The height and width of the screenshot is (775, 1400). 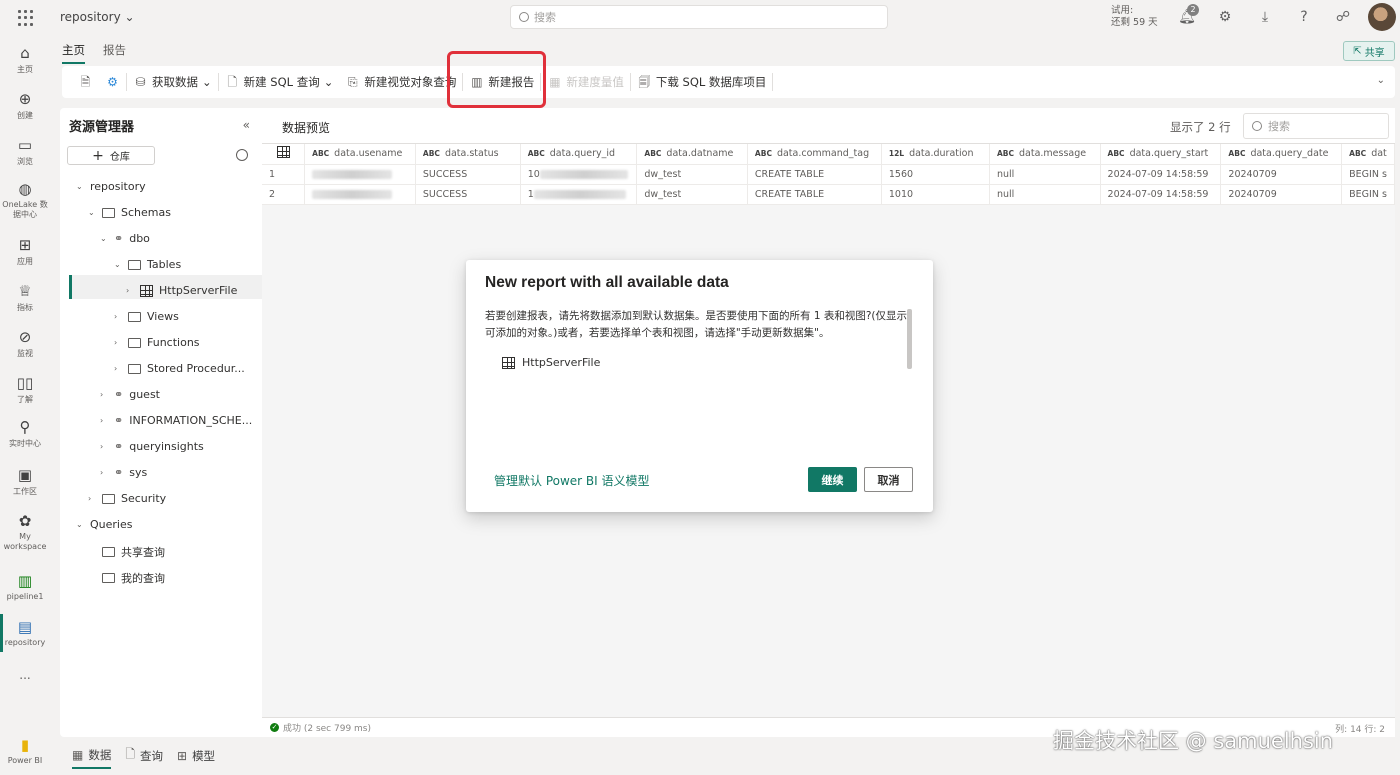 What do you see at coordinates (25, 586) in the screenshot?
I see `rail-pipeline1: ▥ pipeline1` at bounding box center [25, 586].